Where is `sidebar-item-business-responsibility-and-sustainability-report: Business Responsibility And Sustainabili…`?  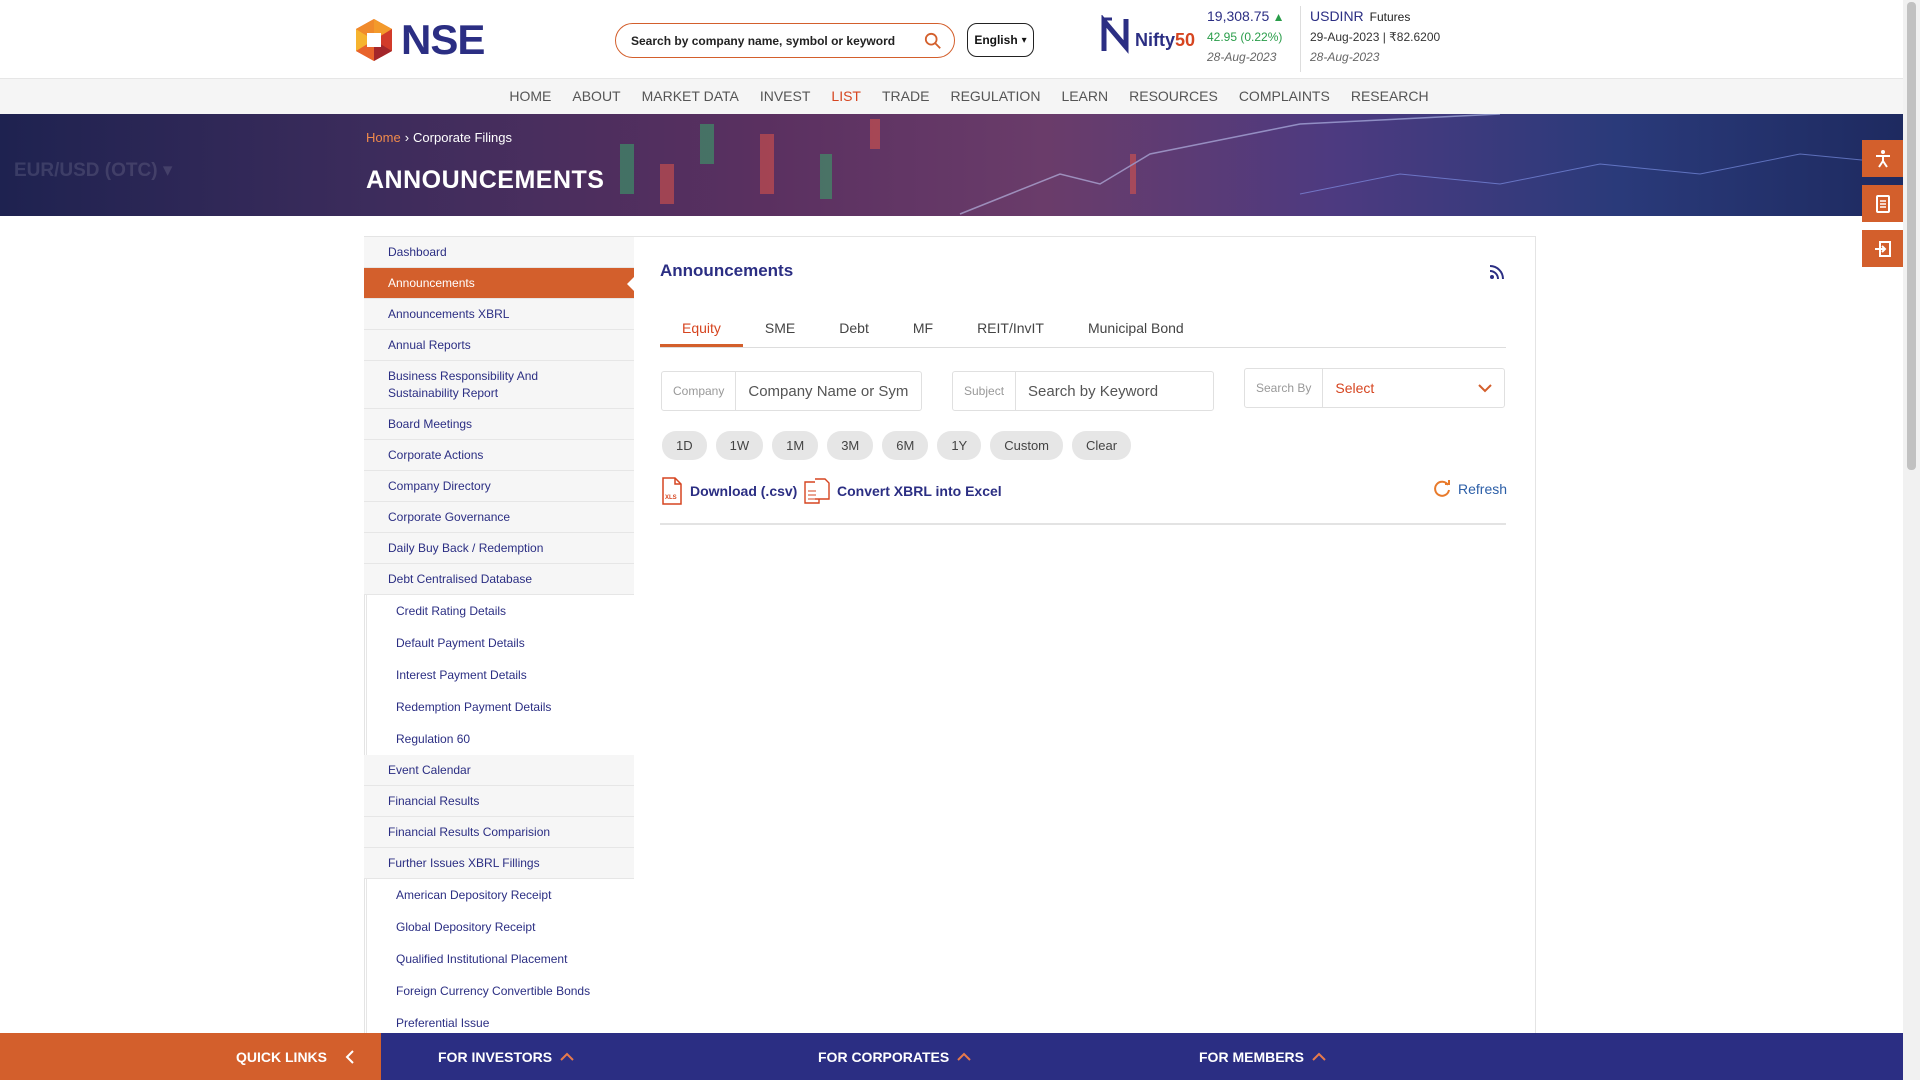
sidebar-item-business-responsibility-and-sustainability-report: Business Responsibility And Sustainabili… is located at coordinates (499, 385).